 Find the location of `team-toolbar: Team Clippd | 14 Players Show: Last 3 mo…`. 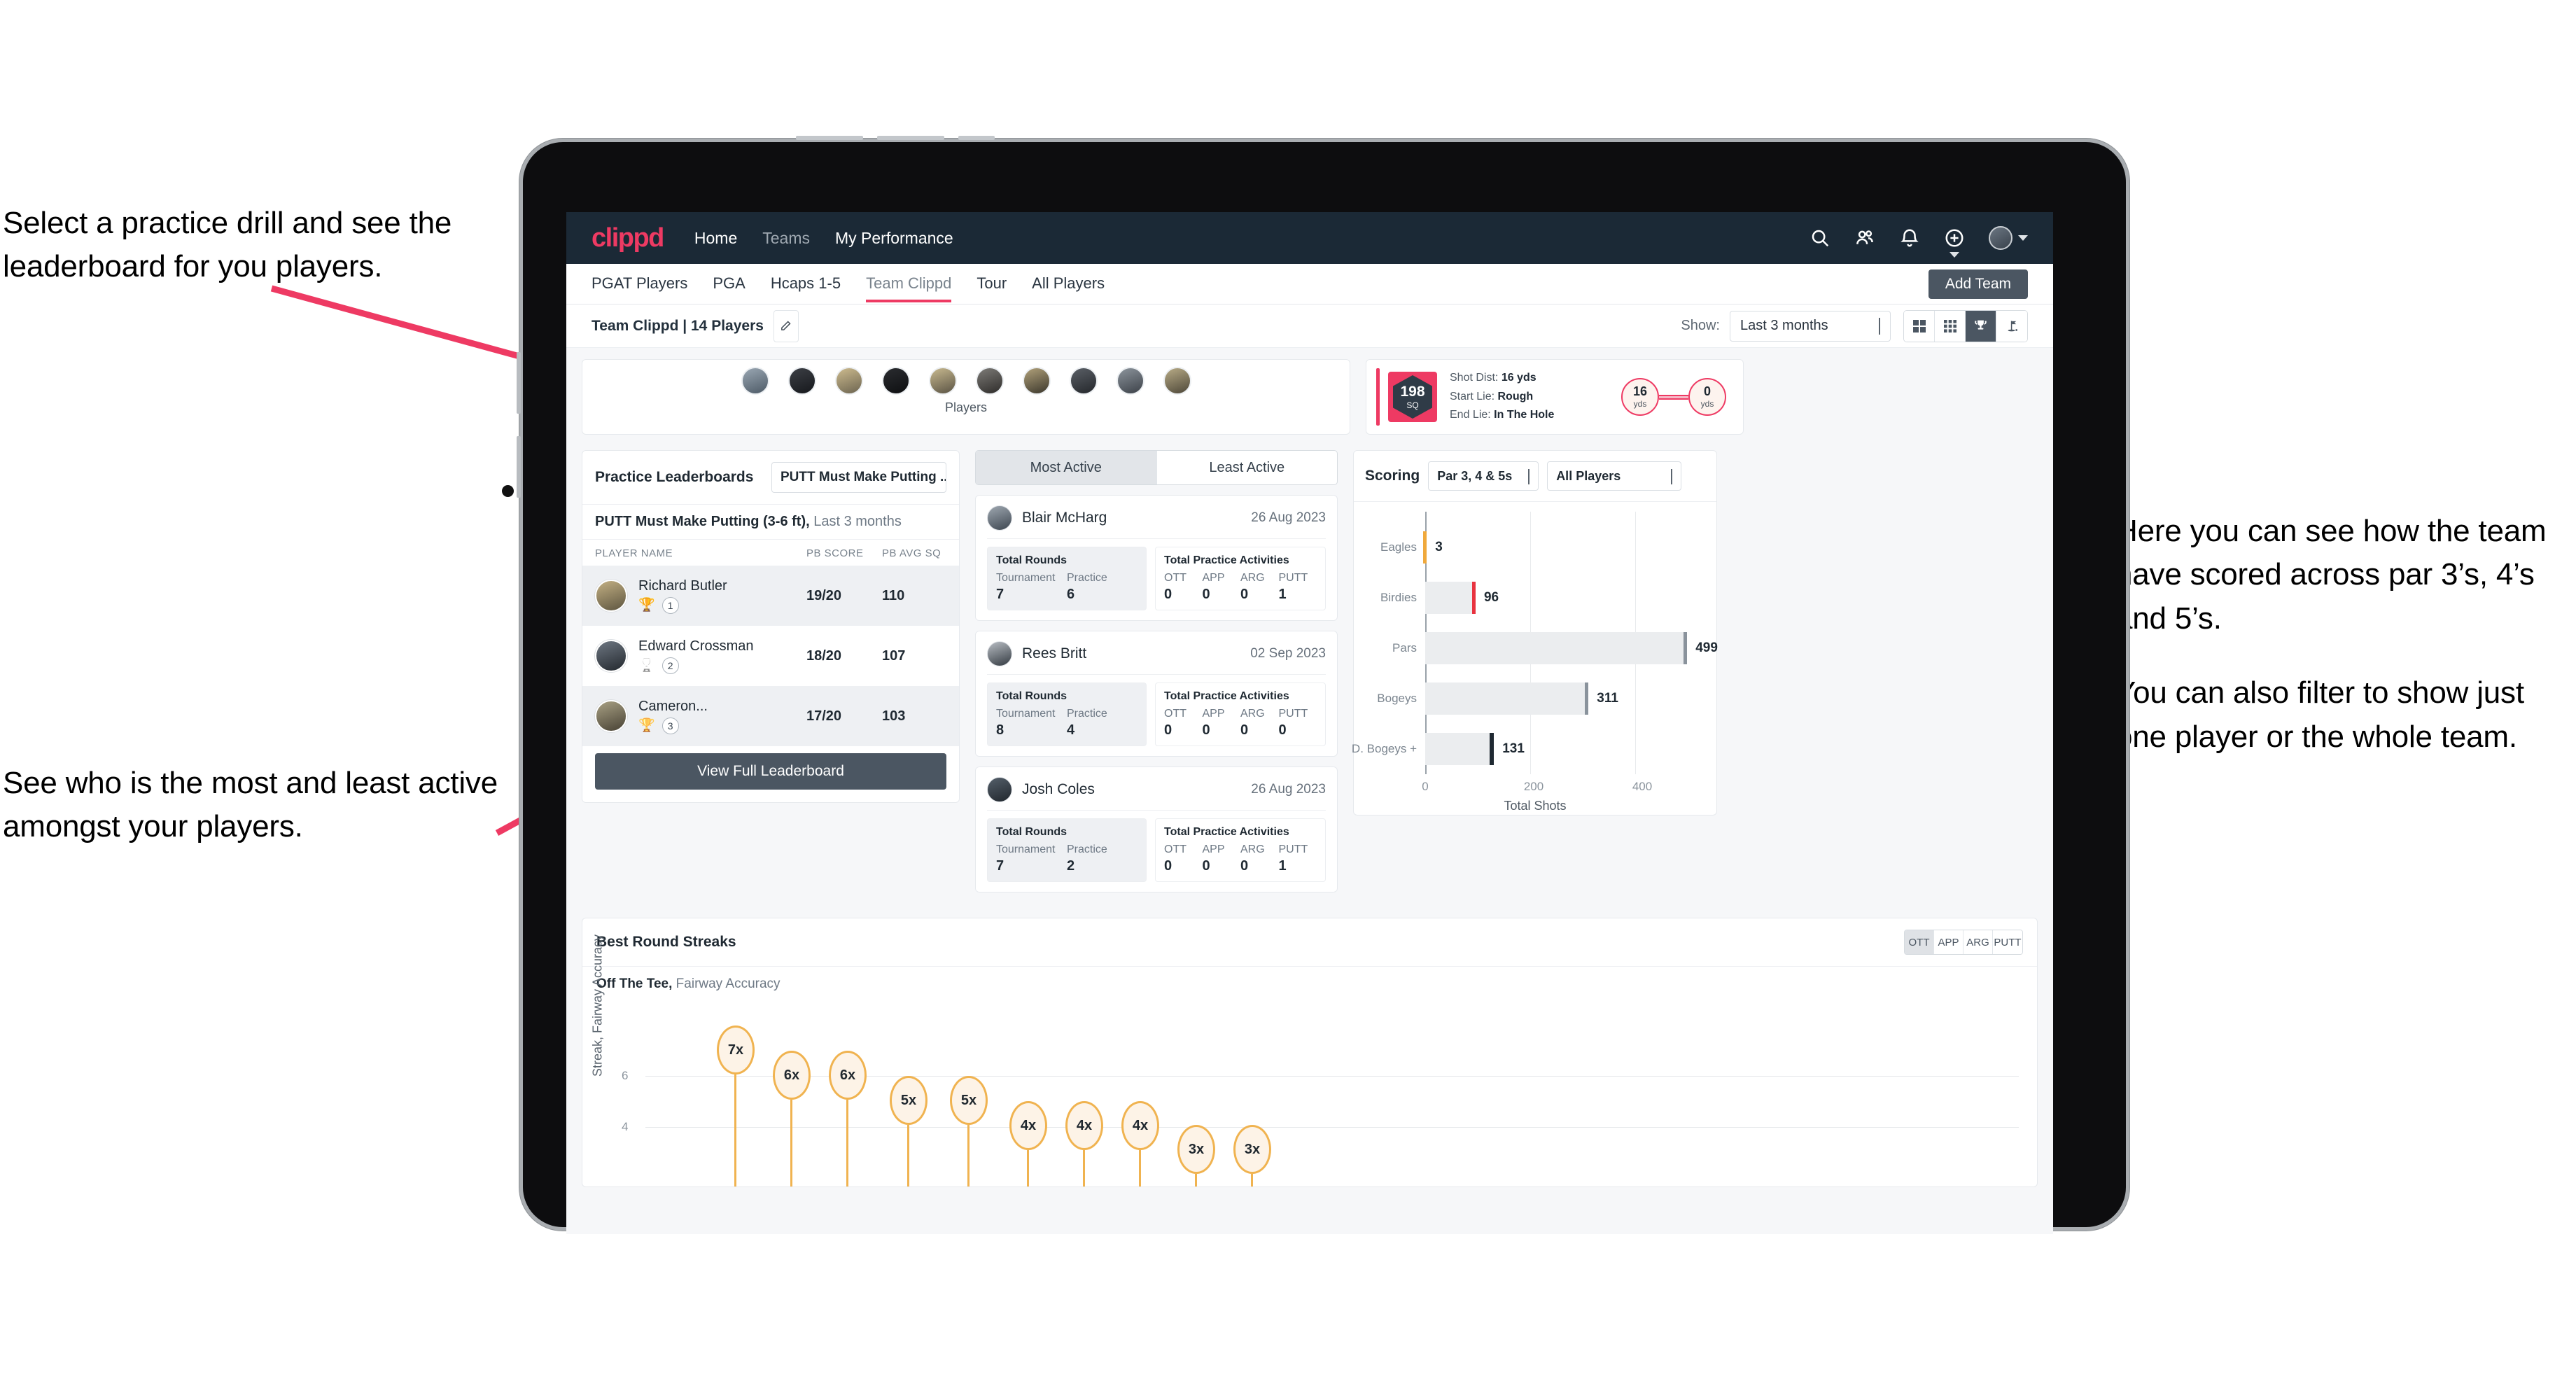

team-toolbar: Team Clippd | 14 Players Show: Last 3 mo… is located at coordinates (1309, 326).